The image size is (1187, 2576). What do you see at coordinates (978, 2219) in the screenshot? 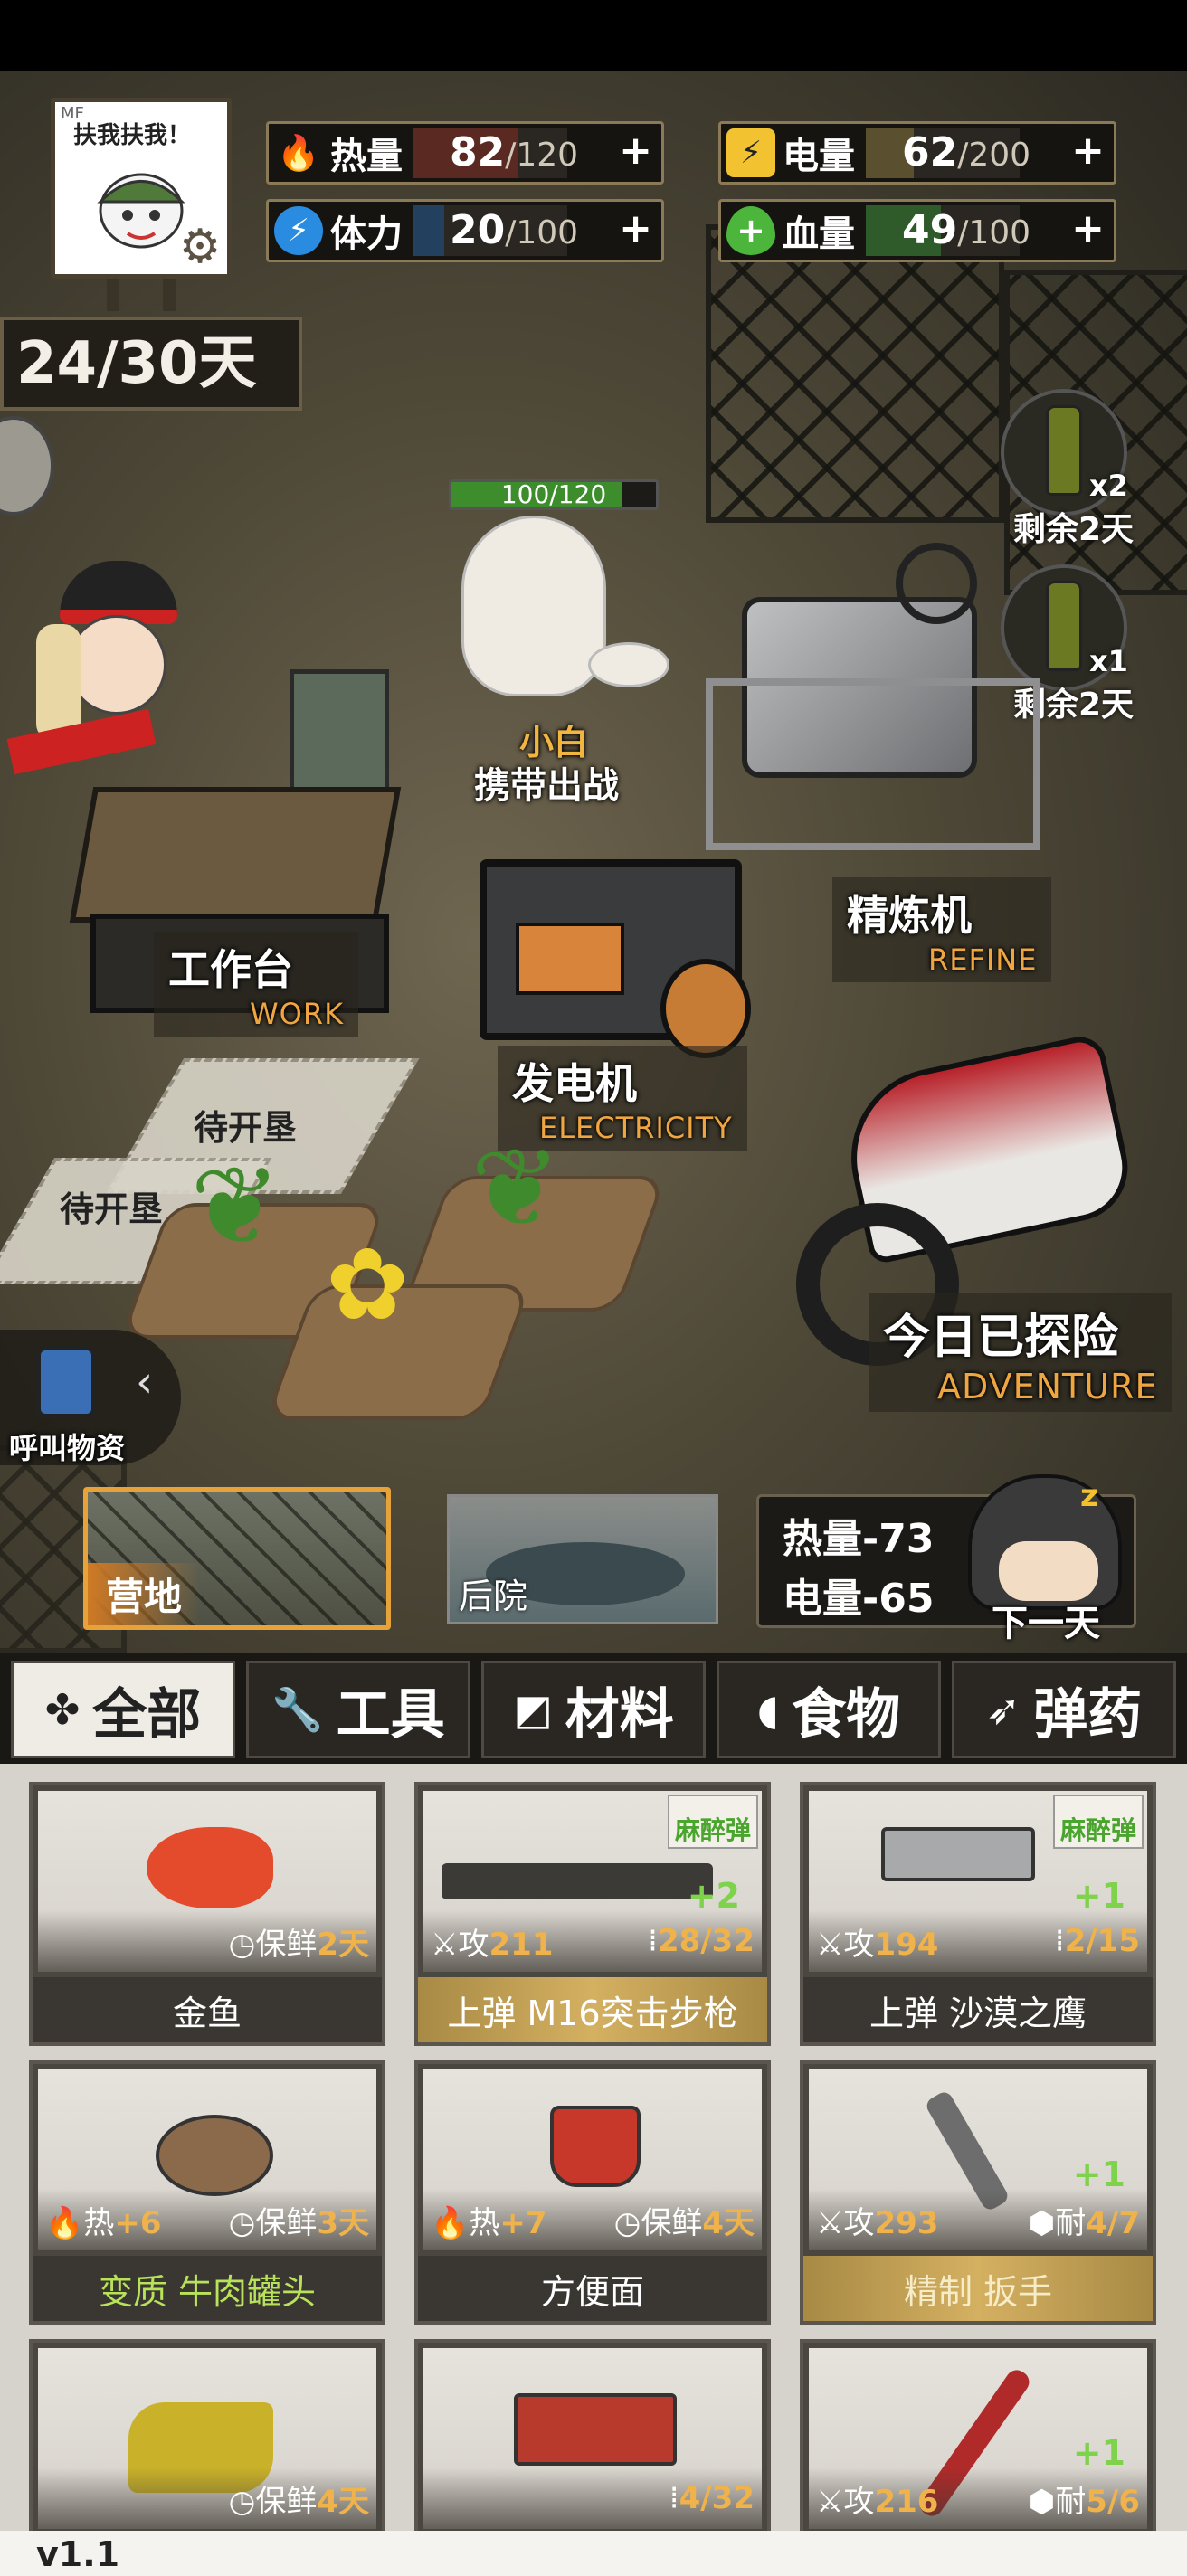
I see `item-stats: ⚔攻293 ⬢耐4/7` at bounding box center [978, 2219].